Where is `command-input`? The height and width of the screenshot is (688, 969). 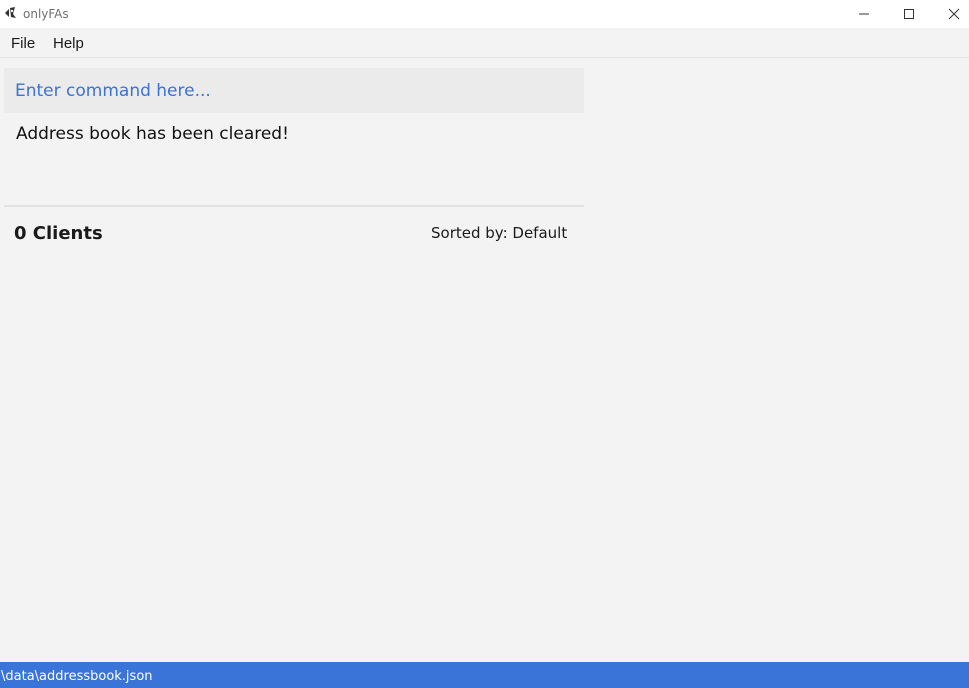 command-input is located at coordinates (294, 90).